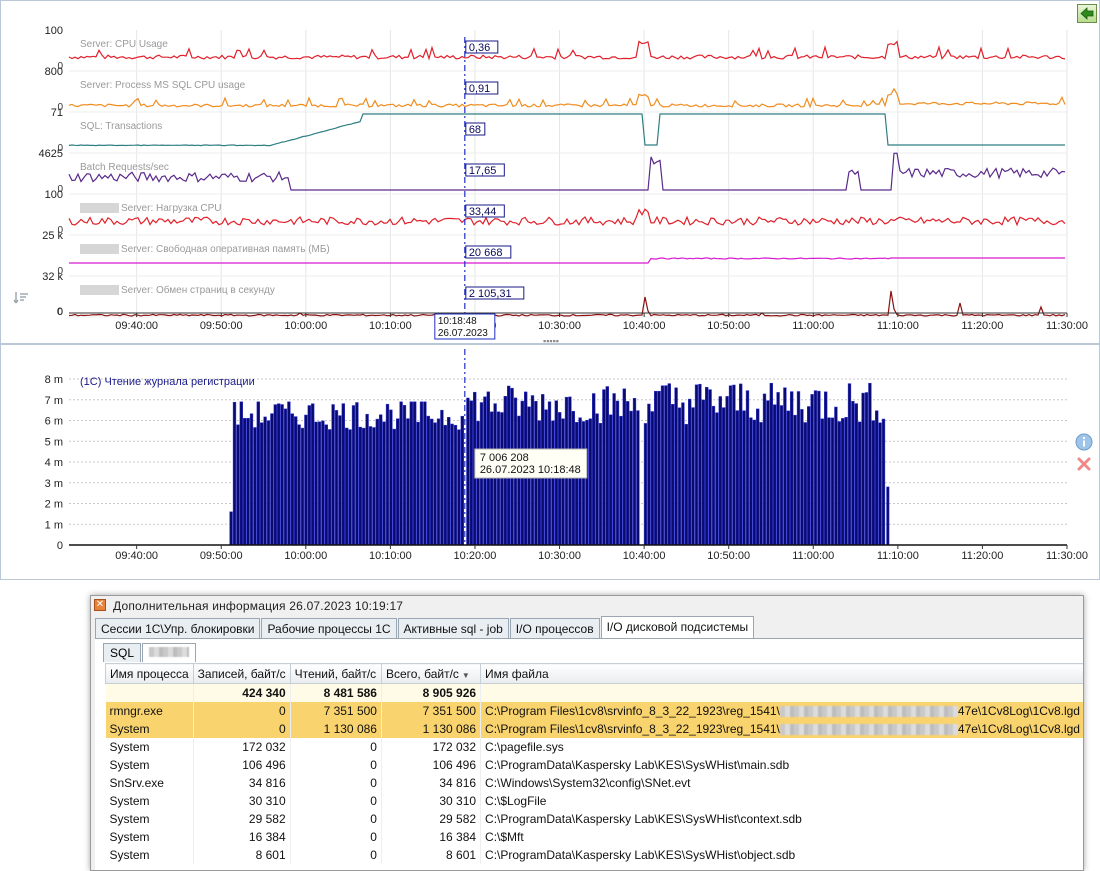  What do you see at coordinates (868, 712) in the screenshot?
I see `redacted-path` at bounding box center [868, 712].